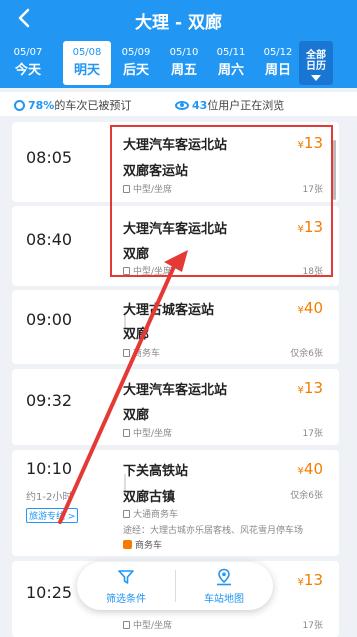  What do you see at coordinates (126, 599) in the screenshot?
I see `filter-label: 筛选条件` at bounding box center [126, 599].